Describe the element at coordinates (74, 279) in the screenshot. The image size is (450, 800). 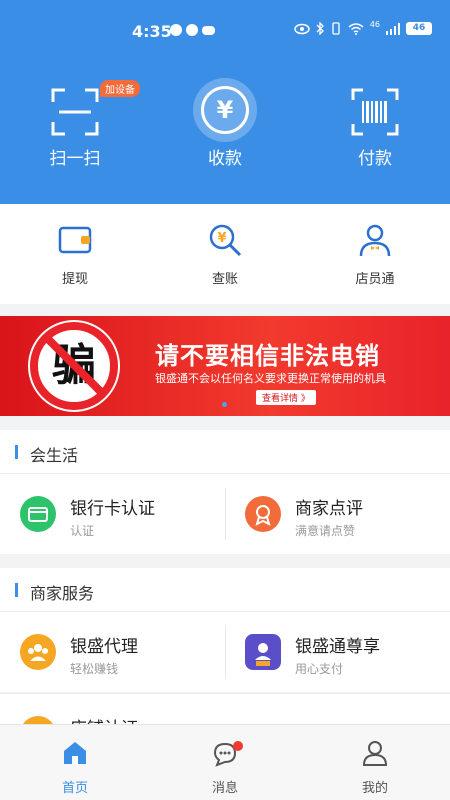
I see `withdraw-label: 提现` at that location.